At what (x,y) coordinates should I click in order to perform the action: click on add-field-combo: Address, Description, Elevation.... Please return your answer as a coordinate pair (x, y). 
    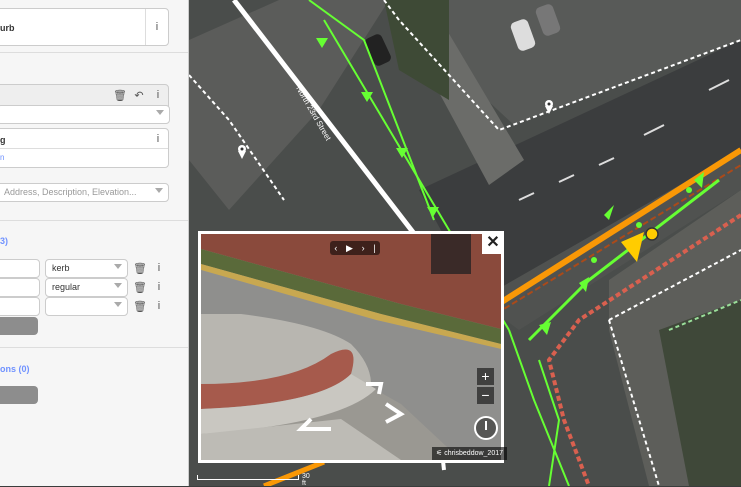
    Looking at the image, I should click on (84, 192).